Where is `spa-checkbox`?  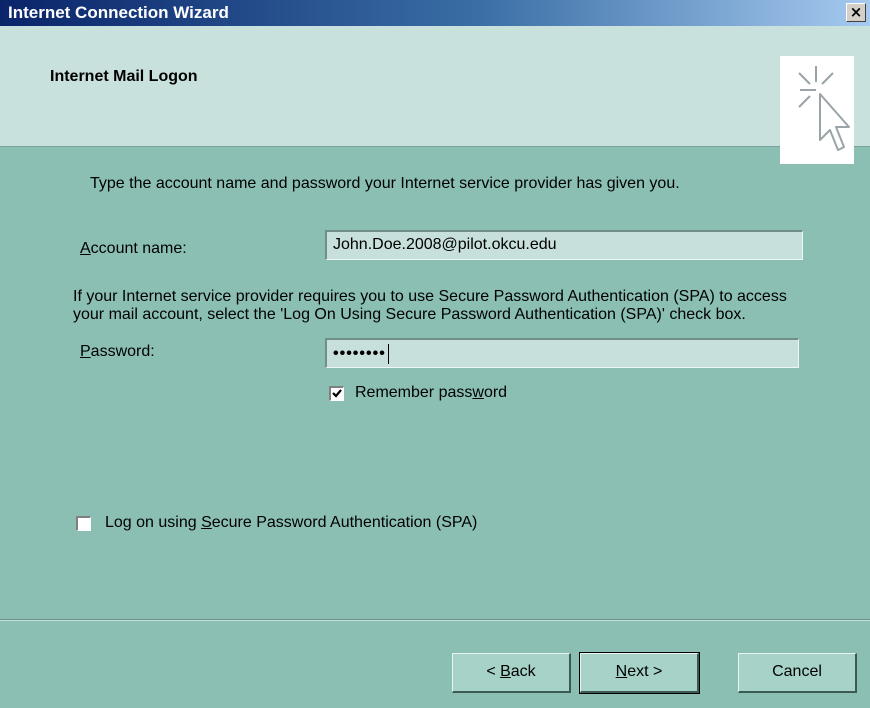 spa-checkbox is located at coordinates (83, 523).